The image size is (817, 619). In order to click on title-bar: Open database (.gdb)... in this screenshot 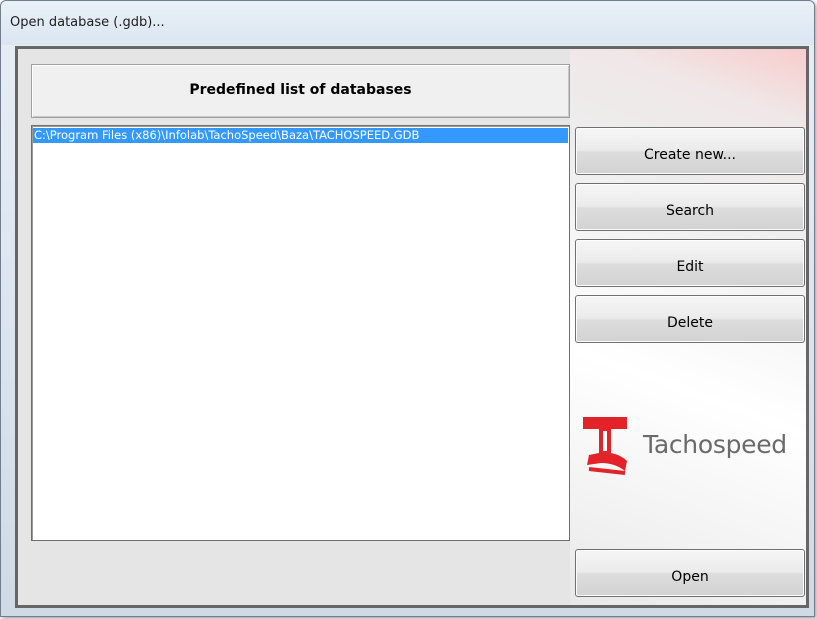, I will do `click(407, 23)`.